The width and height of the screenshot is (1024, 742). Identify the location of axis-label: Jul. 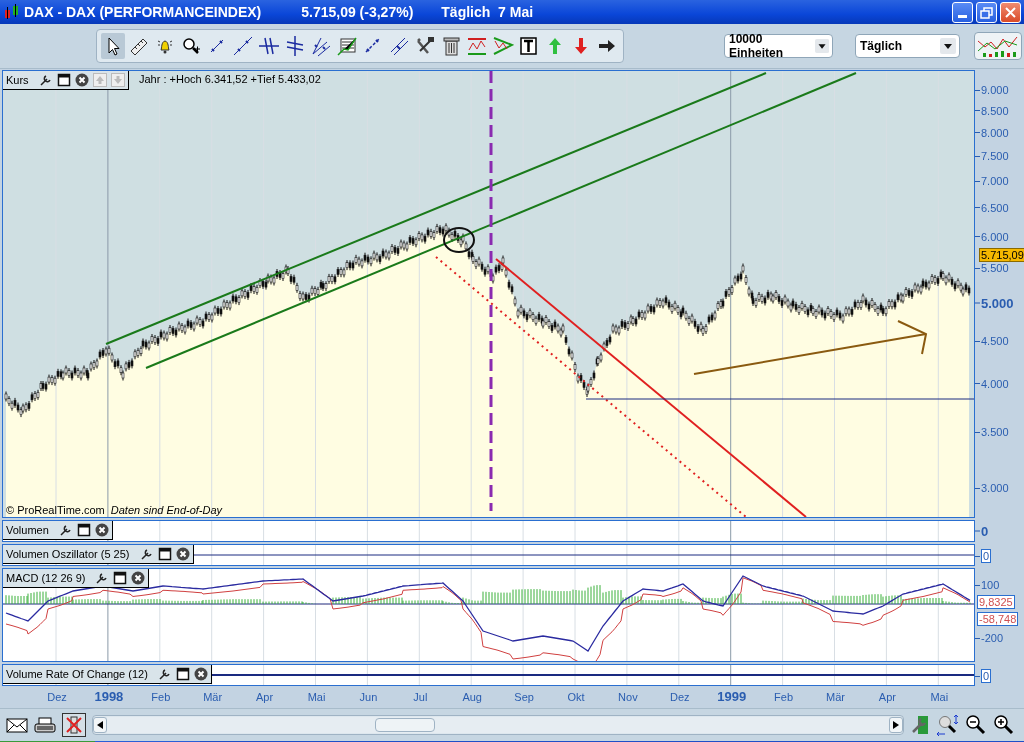
(420, 697).